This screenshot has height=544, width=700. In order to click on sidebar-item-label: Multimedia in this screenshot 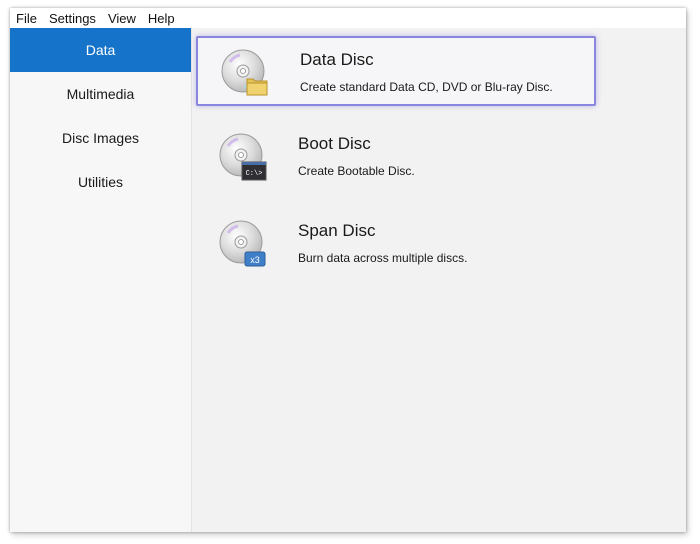, I will do `click(100, 94)`.